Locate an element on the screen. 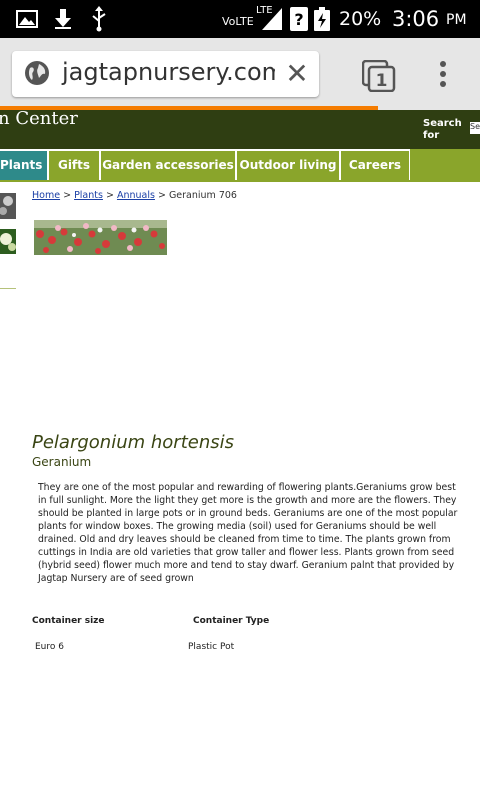  clock-time: 3:06 is located at coordinates (416, 19).